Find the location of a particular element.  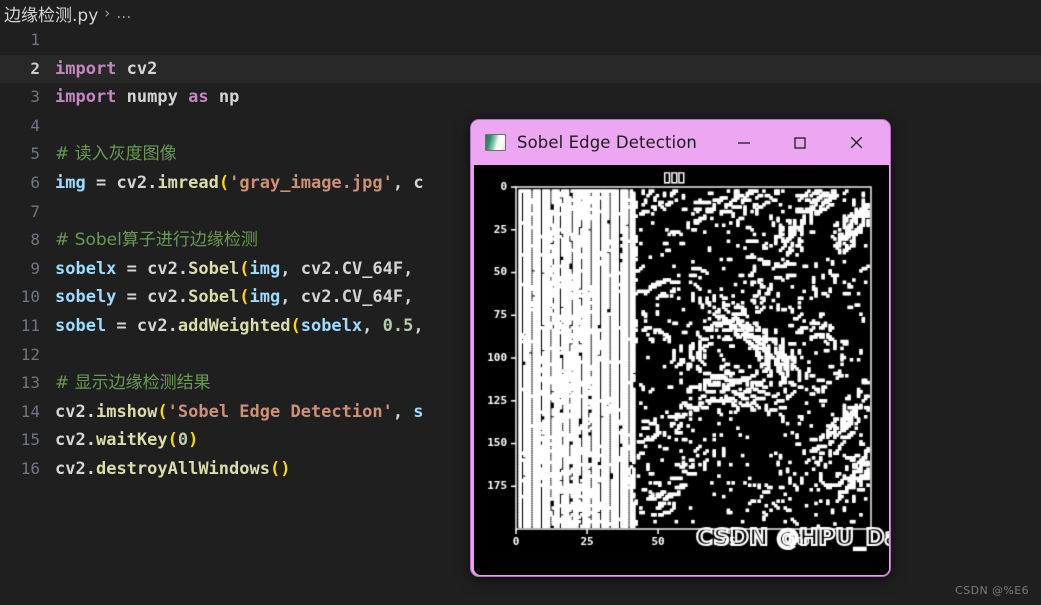

token-par: () is located at coordinates (280, 468).